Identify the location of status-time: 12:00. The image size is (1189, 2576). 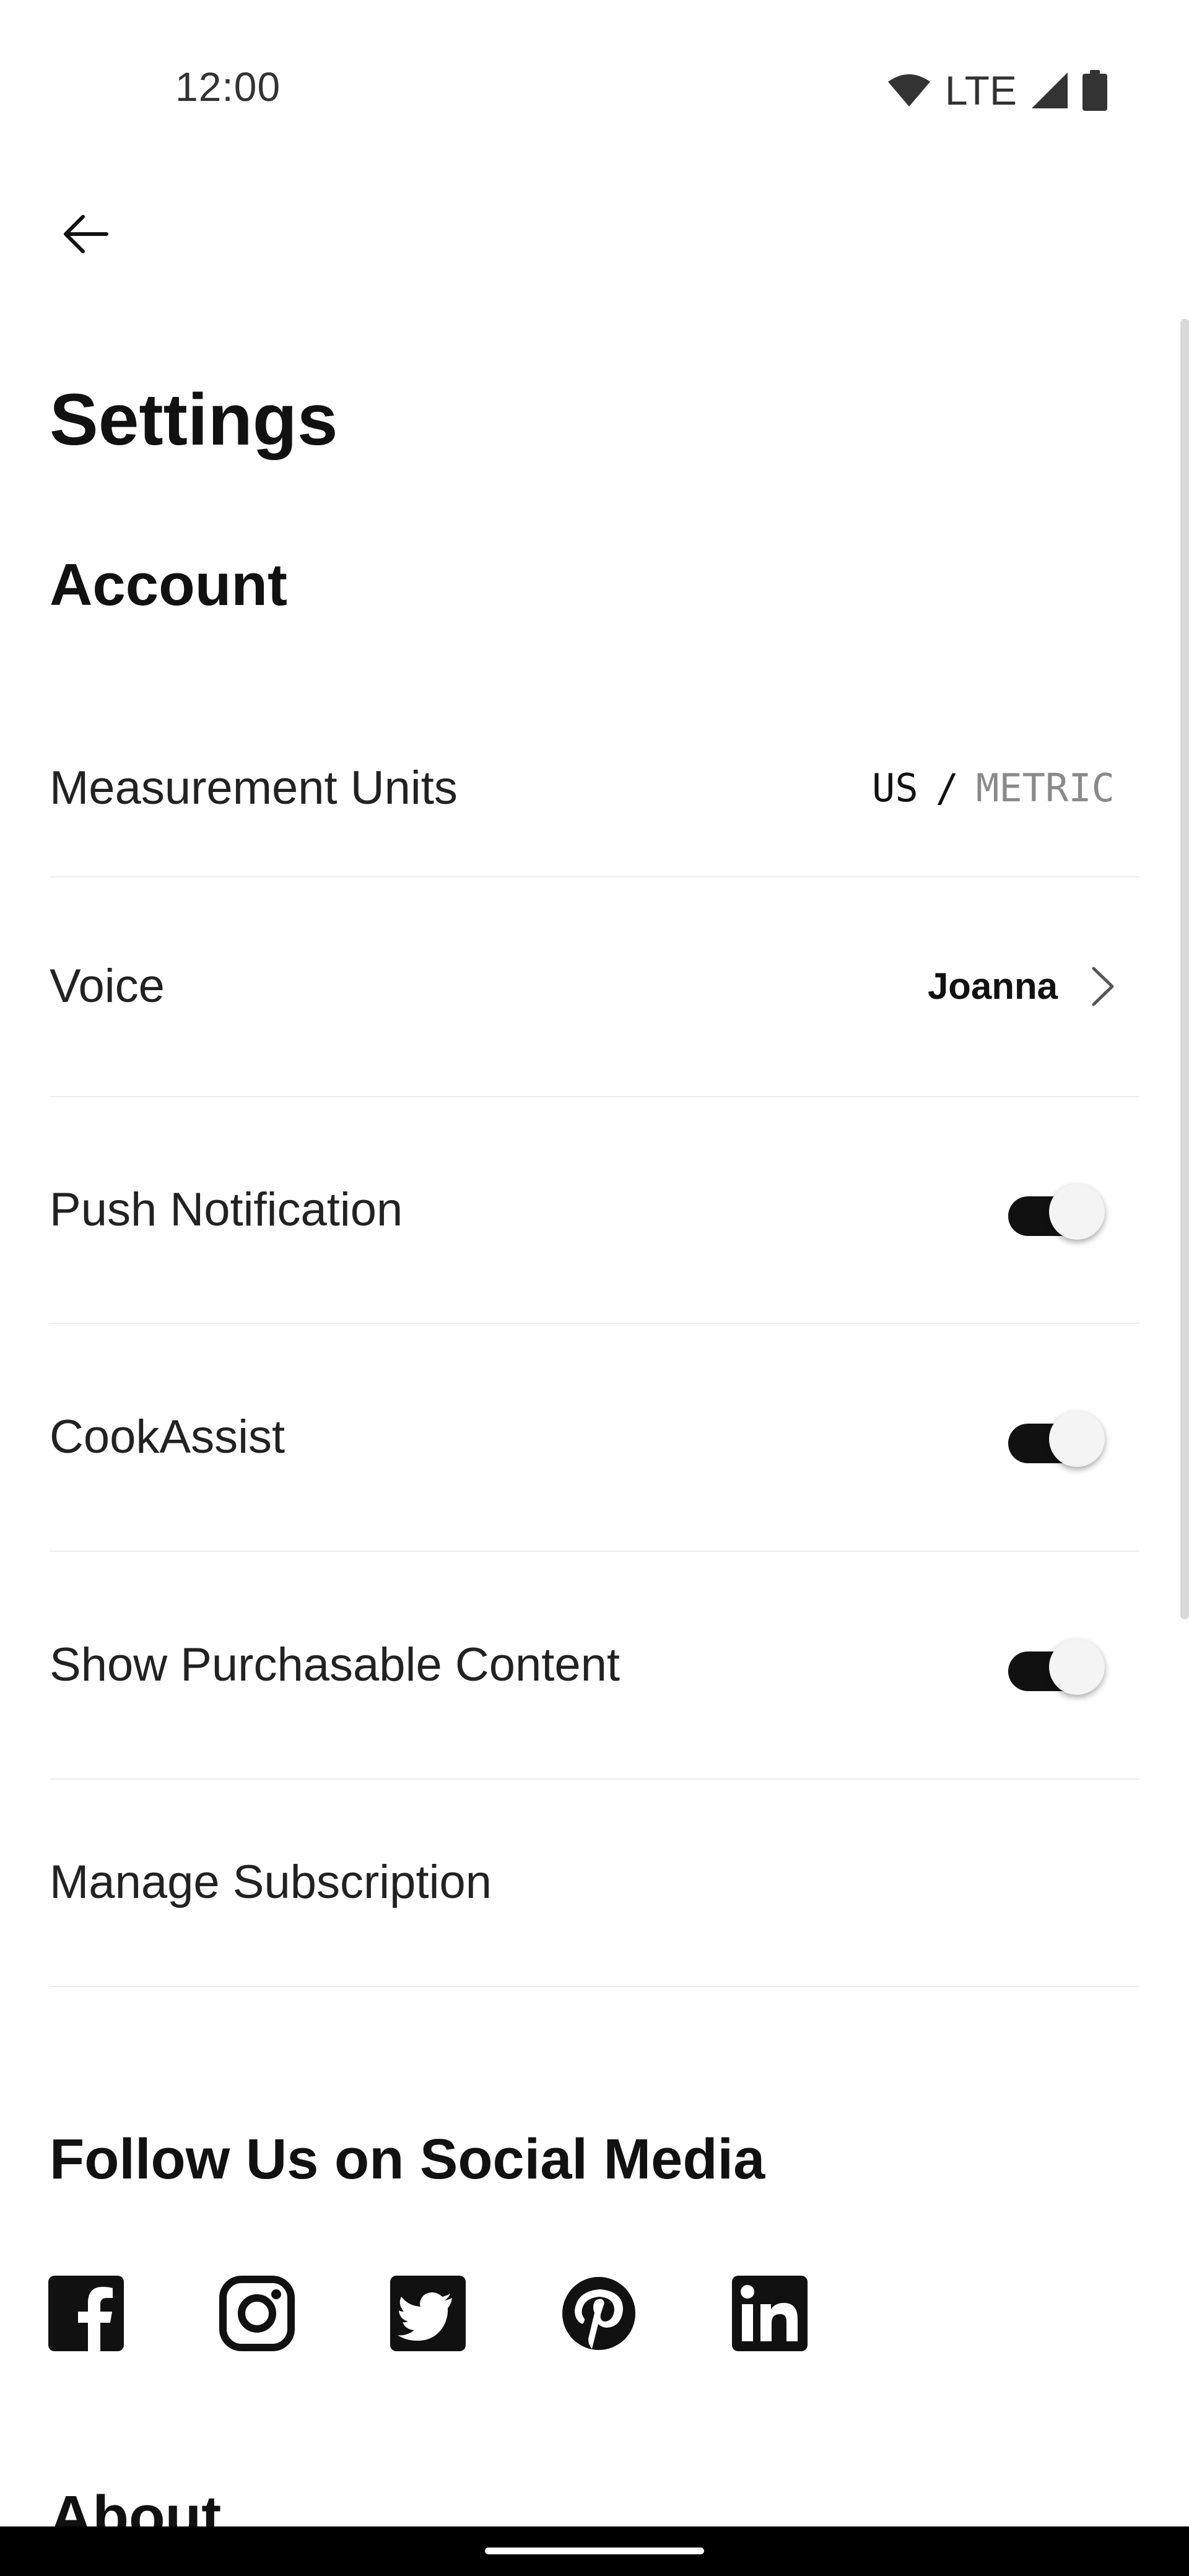
(228, 87).